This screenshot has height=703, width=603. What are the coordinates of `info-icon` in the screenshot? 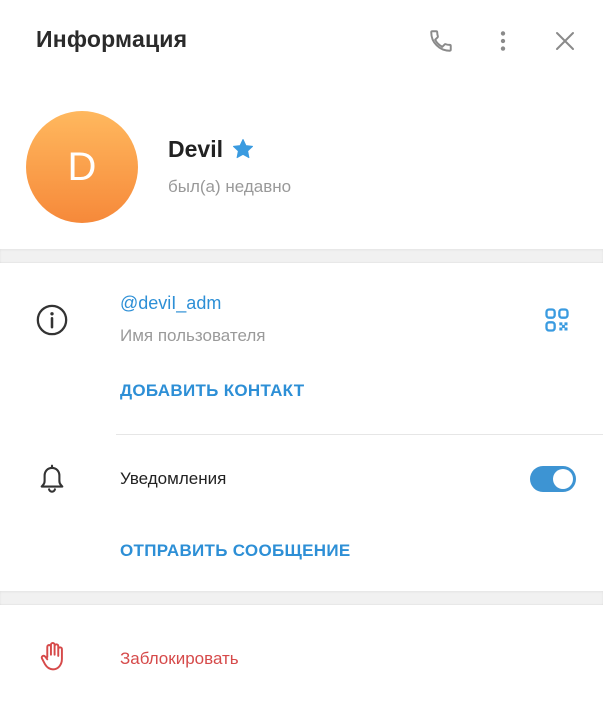 It's located at (52, 320).